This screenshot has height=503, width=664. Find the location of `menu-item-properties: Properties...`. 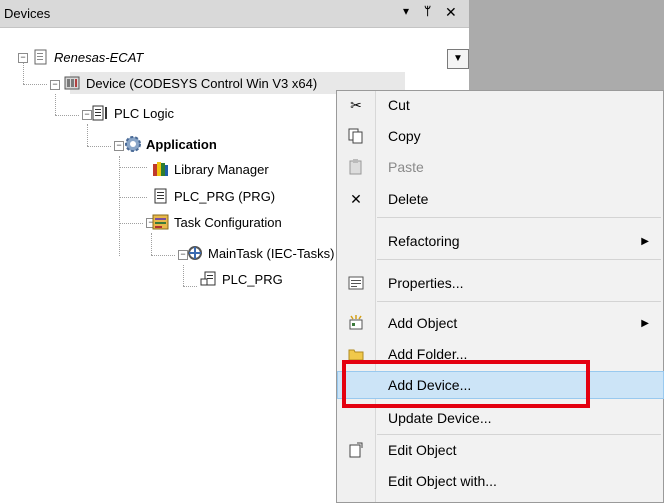

menu-item-properties: Properties... is located at coordinates (500, 283).